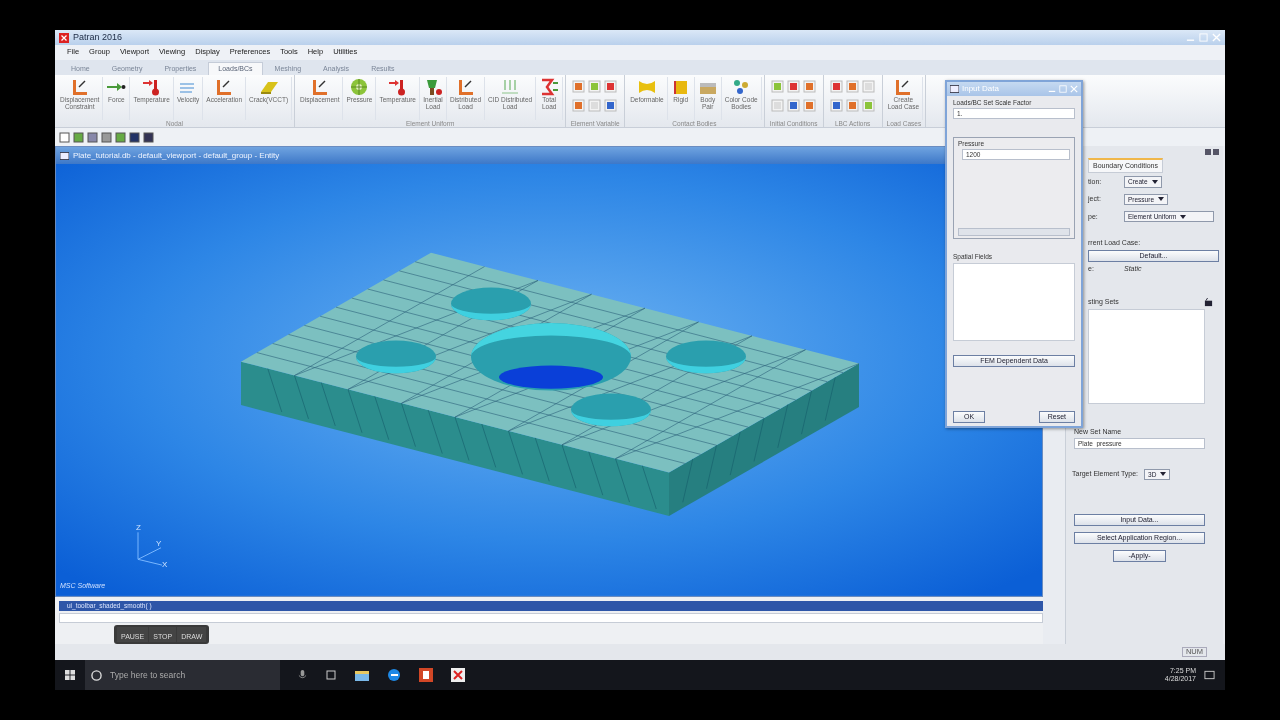 The height and width of the screenshot is (720, 1280). Describe the element at coordinates (70, 675) in the screenshot. I see `start-icon` at that location.